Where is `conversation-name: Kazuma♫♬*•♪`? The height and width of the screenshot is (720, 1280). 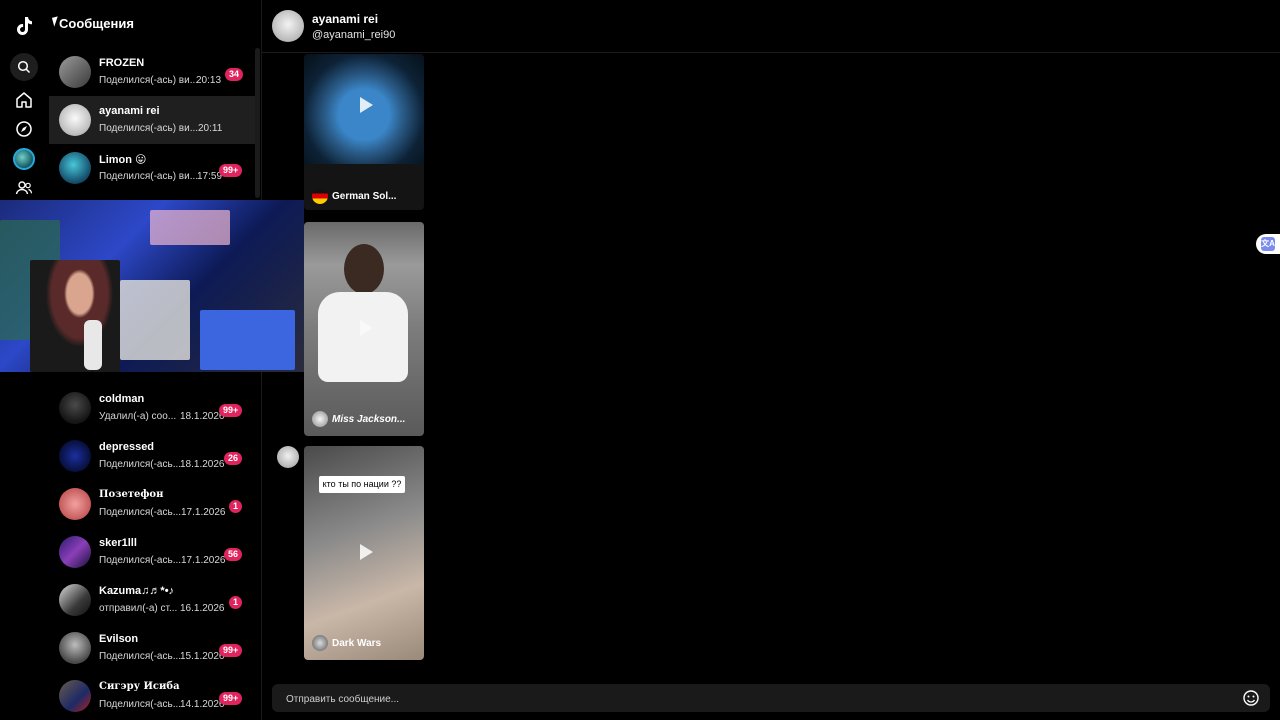 conversation-name: Kazuma♫♬*•♪ is located at coordinates (137, 591).